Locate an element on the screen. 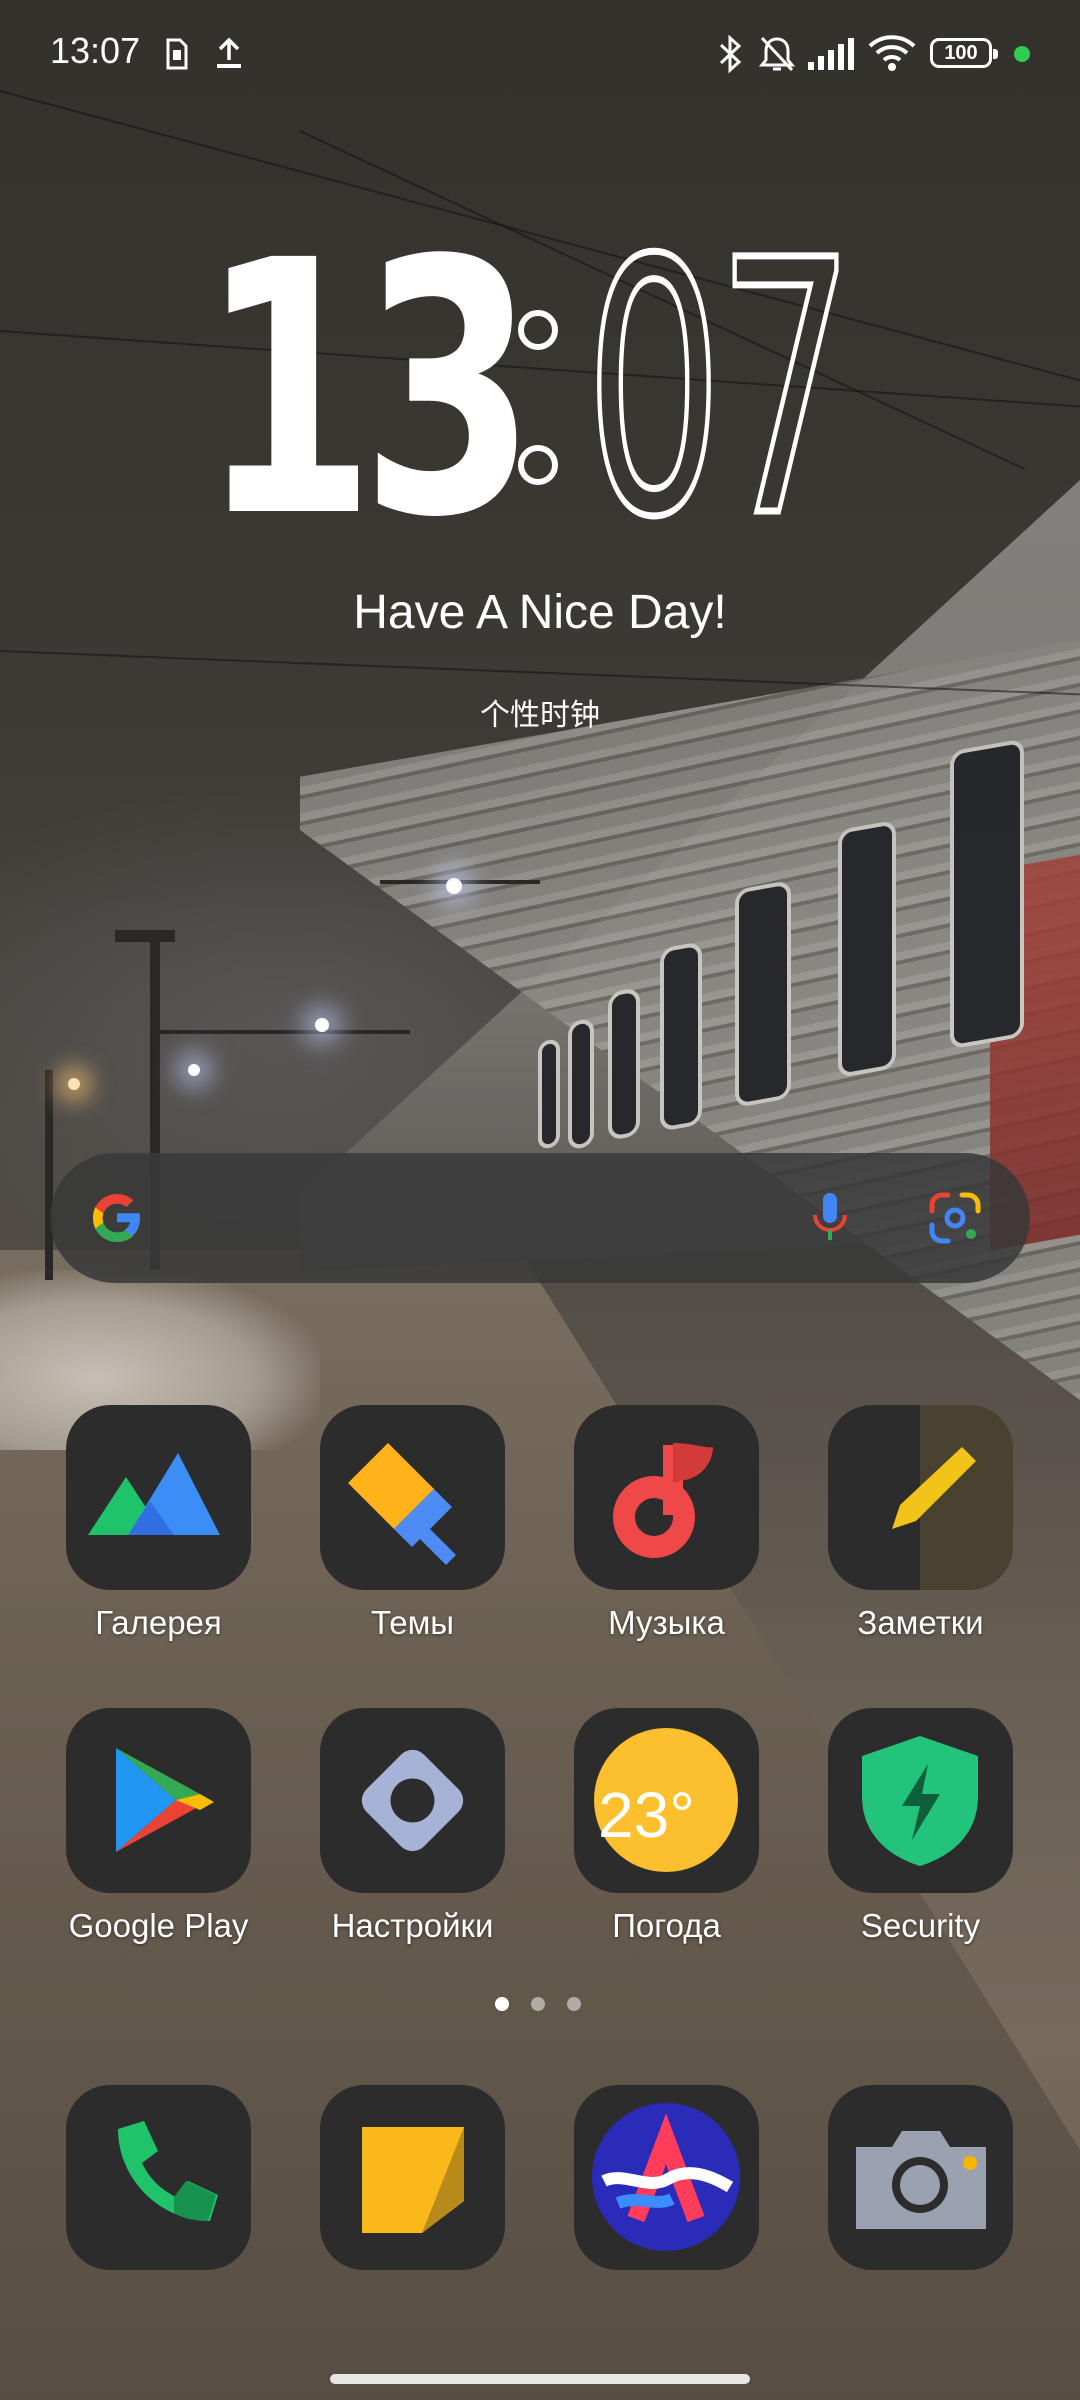  weather-temperature: 23° is located at coordinates (646, 1815).